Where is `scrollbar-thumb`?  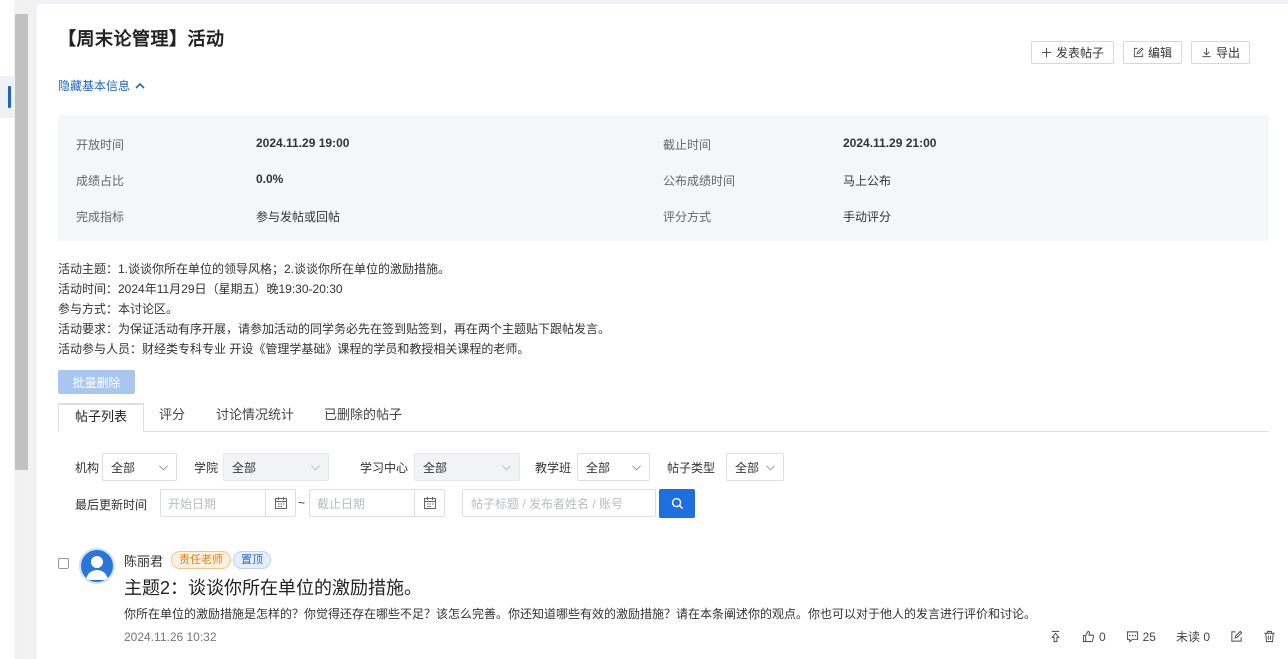 scrollbar-thumb is located at coordinates (21, 242).